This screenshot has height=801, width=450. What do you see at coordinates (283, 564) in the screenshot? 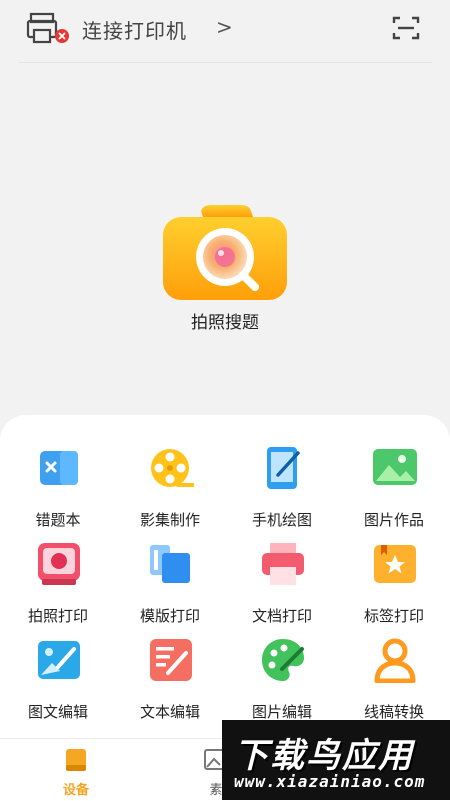
I see `document-print-icon` at bounding box center [283, 564].